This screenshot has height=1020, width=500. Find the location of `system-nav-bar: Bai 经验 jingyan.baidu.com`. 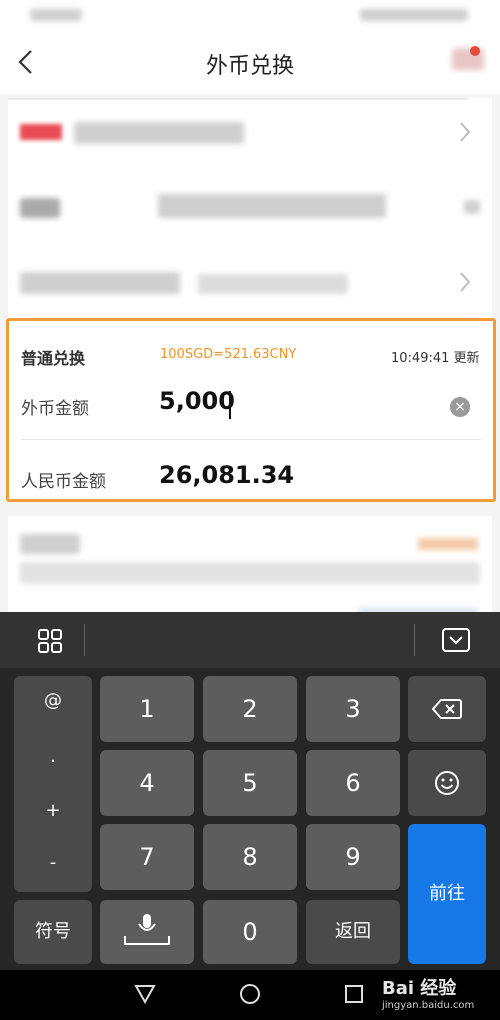

system-nav-bar: Bai 经验 jingyan.baidu.com is located at coordinates (250, 995).